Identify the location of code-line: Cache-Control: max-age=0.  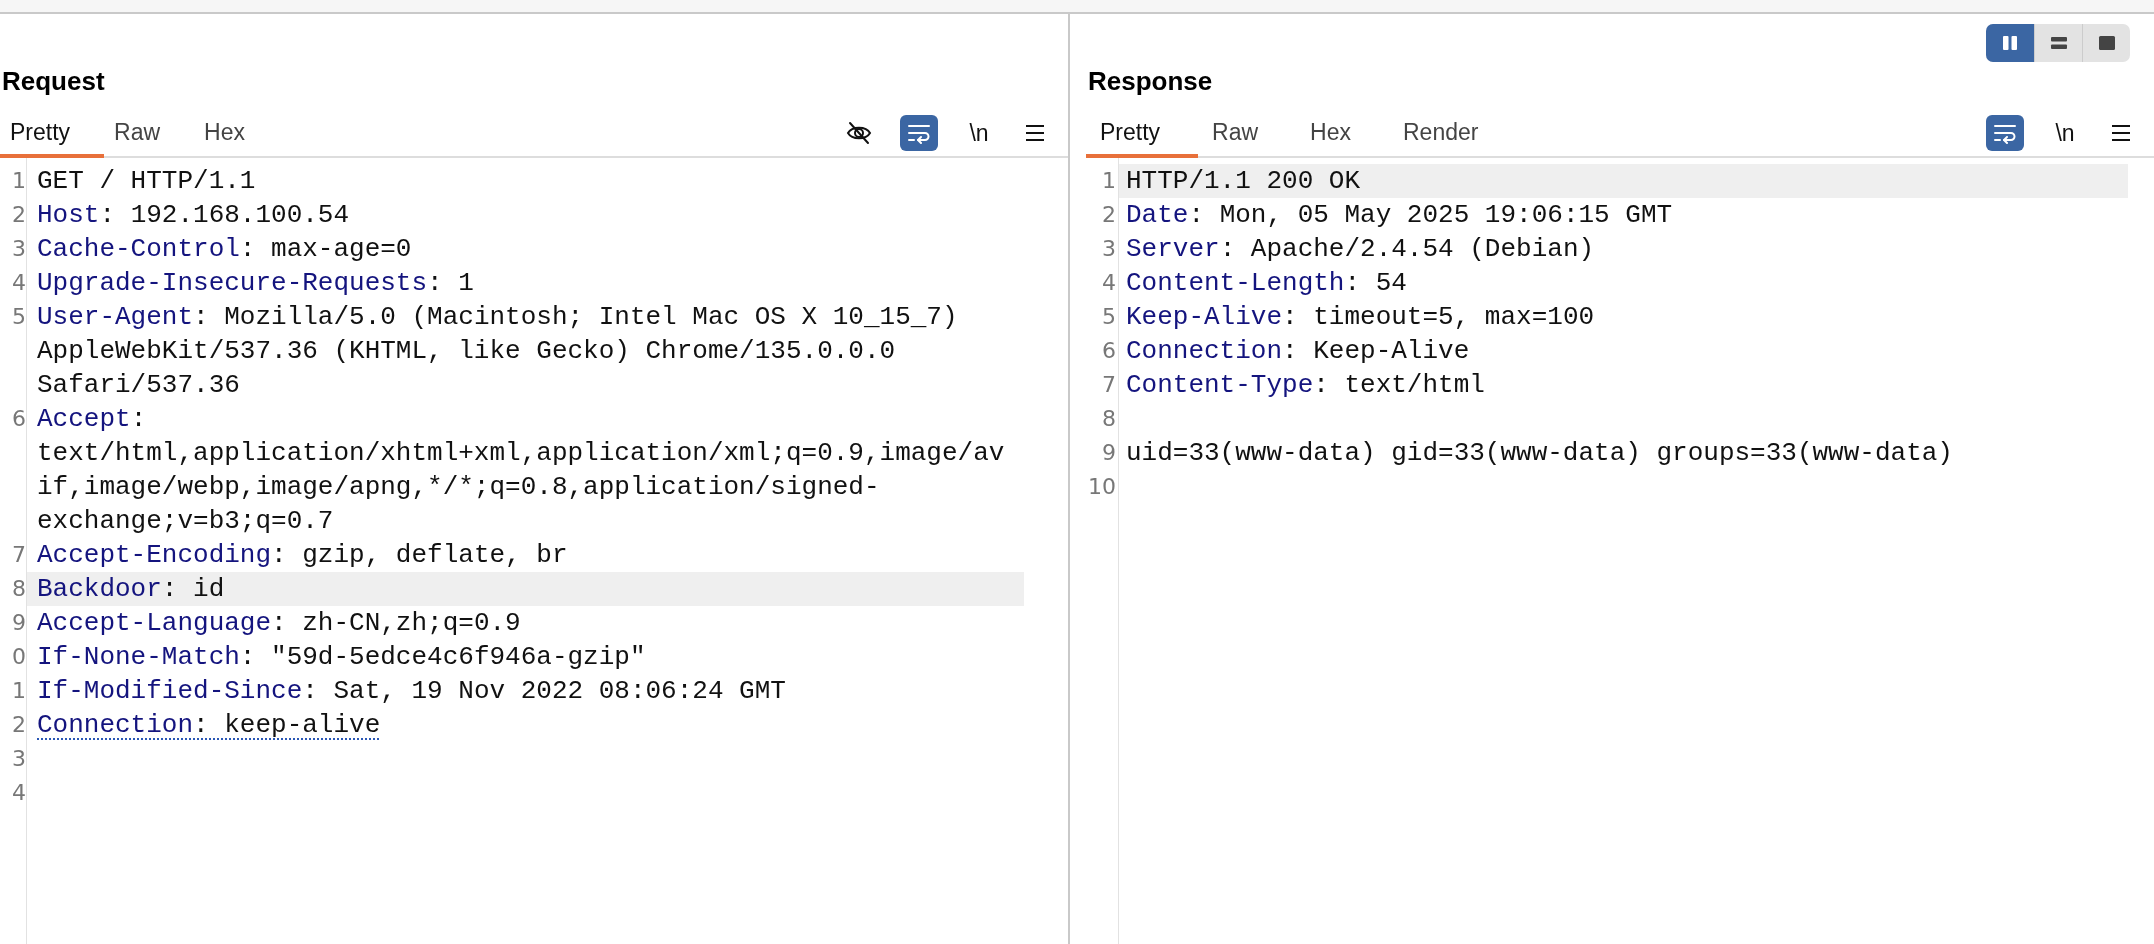
(224, 249).